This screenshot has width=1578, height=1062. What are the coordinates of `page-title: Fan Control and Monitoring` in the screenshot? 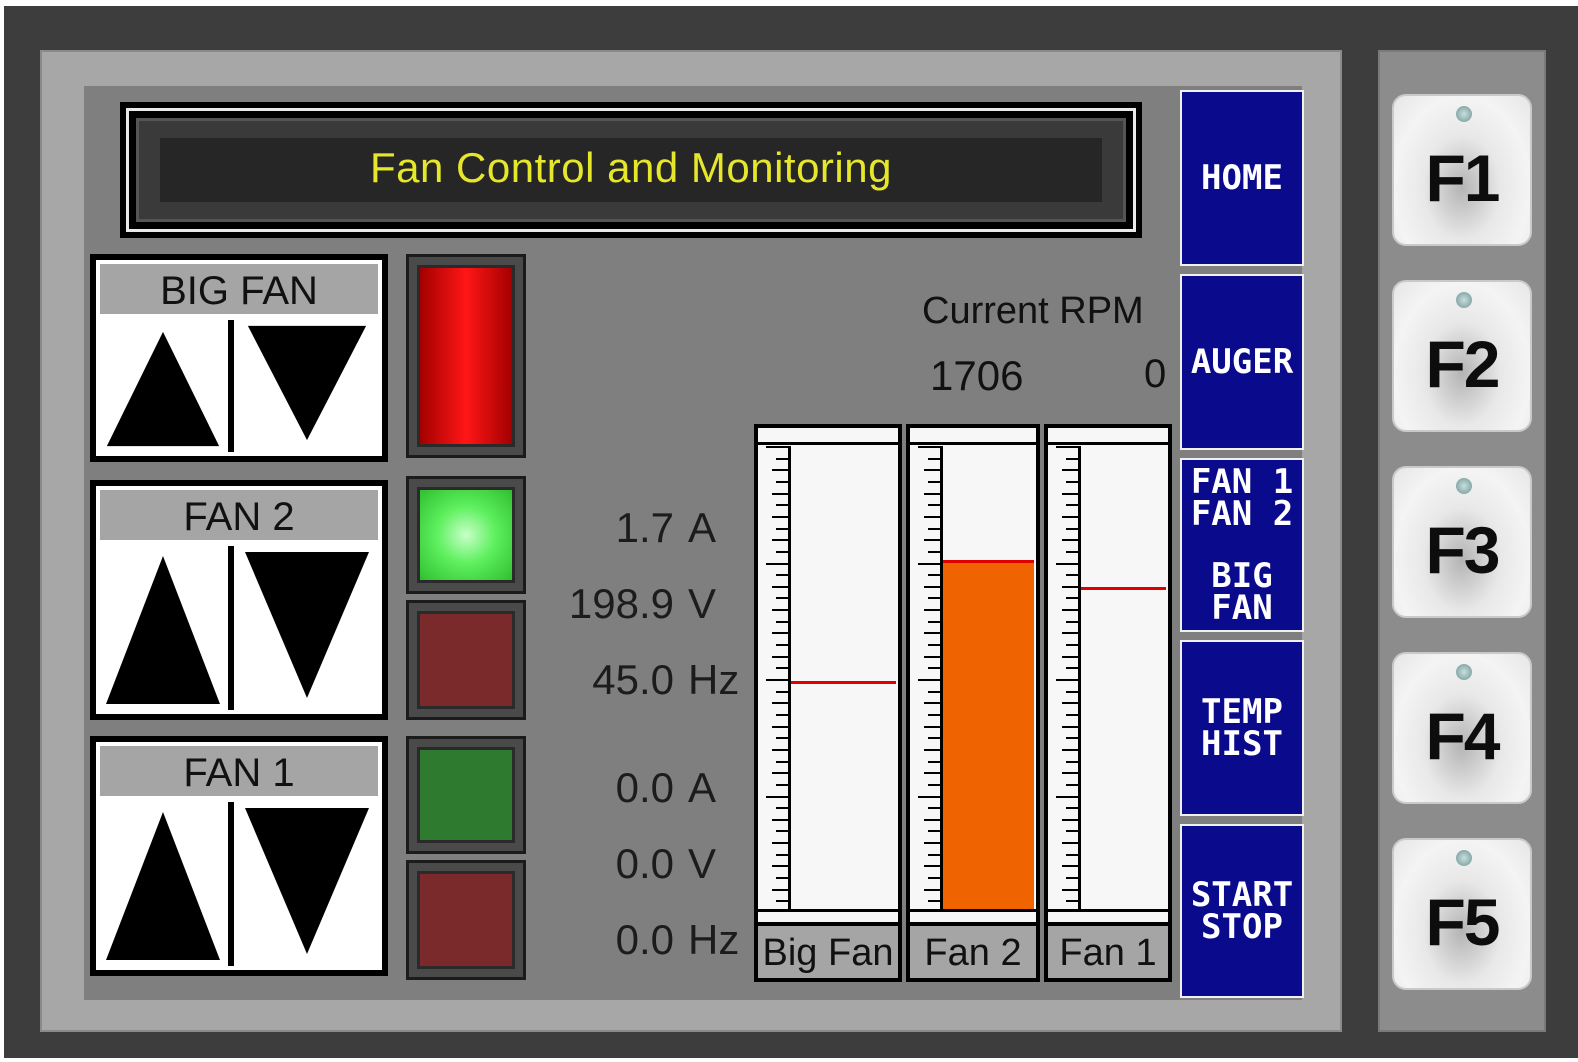 It's located at (631, 167).